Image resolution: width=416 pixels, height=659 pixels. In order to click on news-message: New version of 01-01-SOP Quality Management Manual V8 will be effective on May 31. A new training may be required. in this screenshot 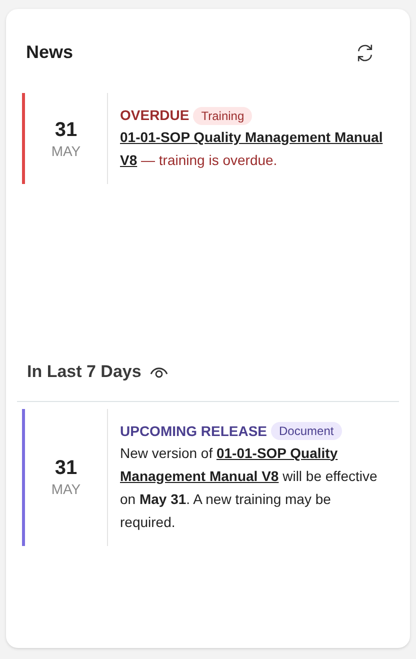, I will do `click(249, 488)`.